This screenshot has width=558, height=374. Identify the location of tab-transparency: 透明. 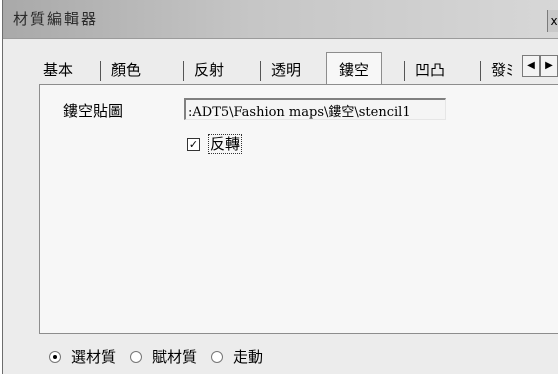
(280, 69).